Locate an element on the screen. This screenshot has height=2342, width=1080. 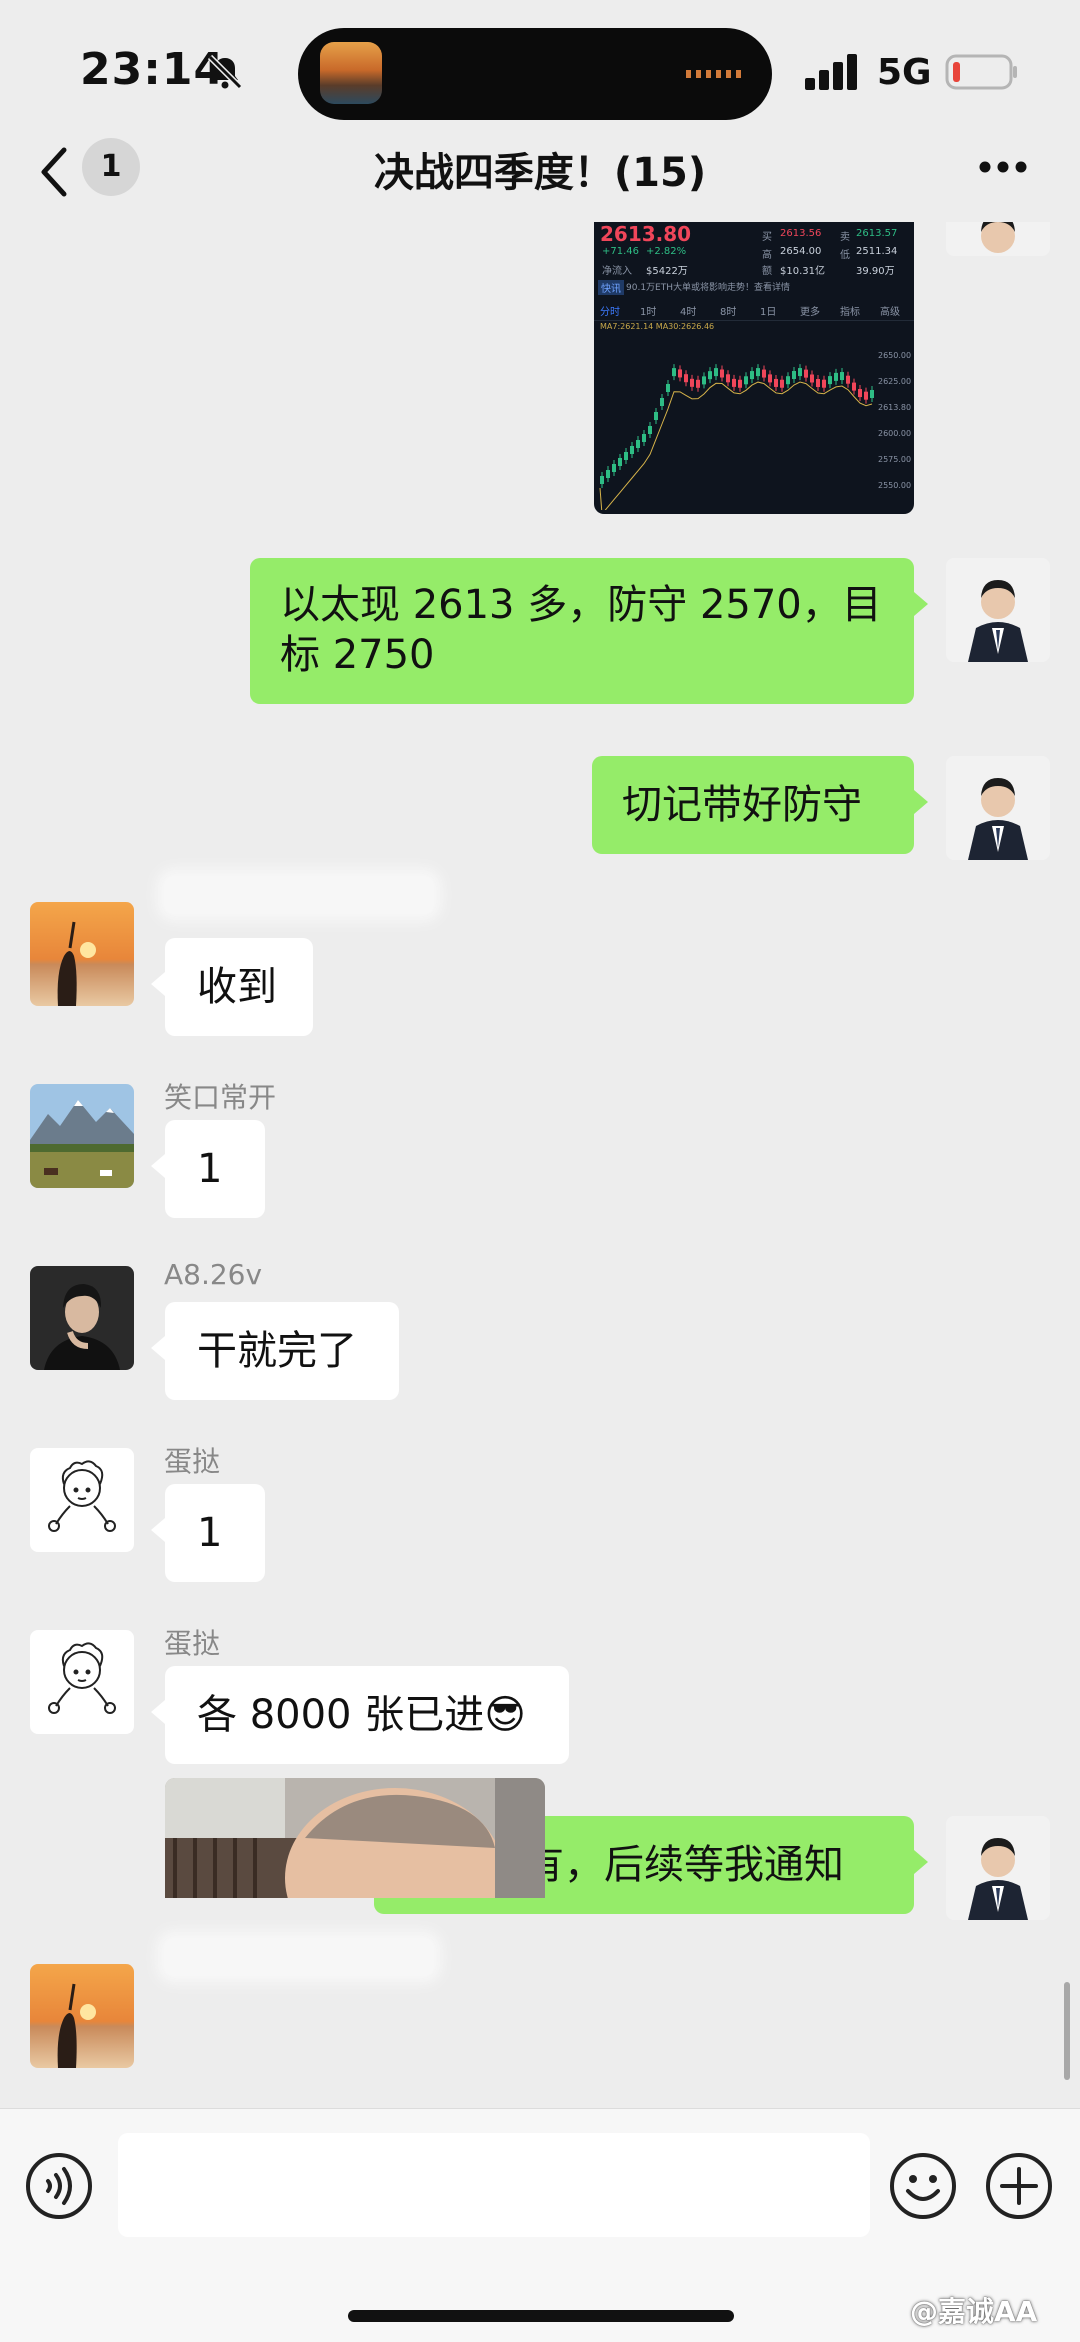
message-bubble: 收到 is located at coordinates (232, 987).